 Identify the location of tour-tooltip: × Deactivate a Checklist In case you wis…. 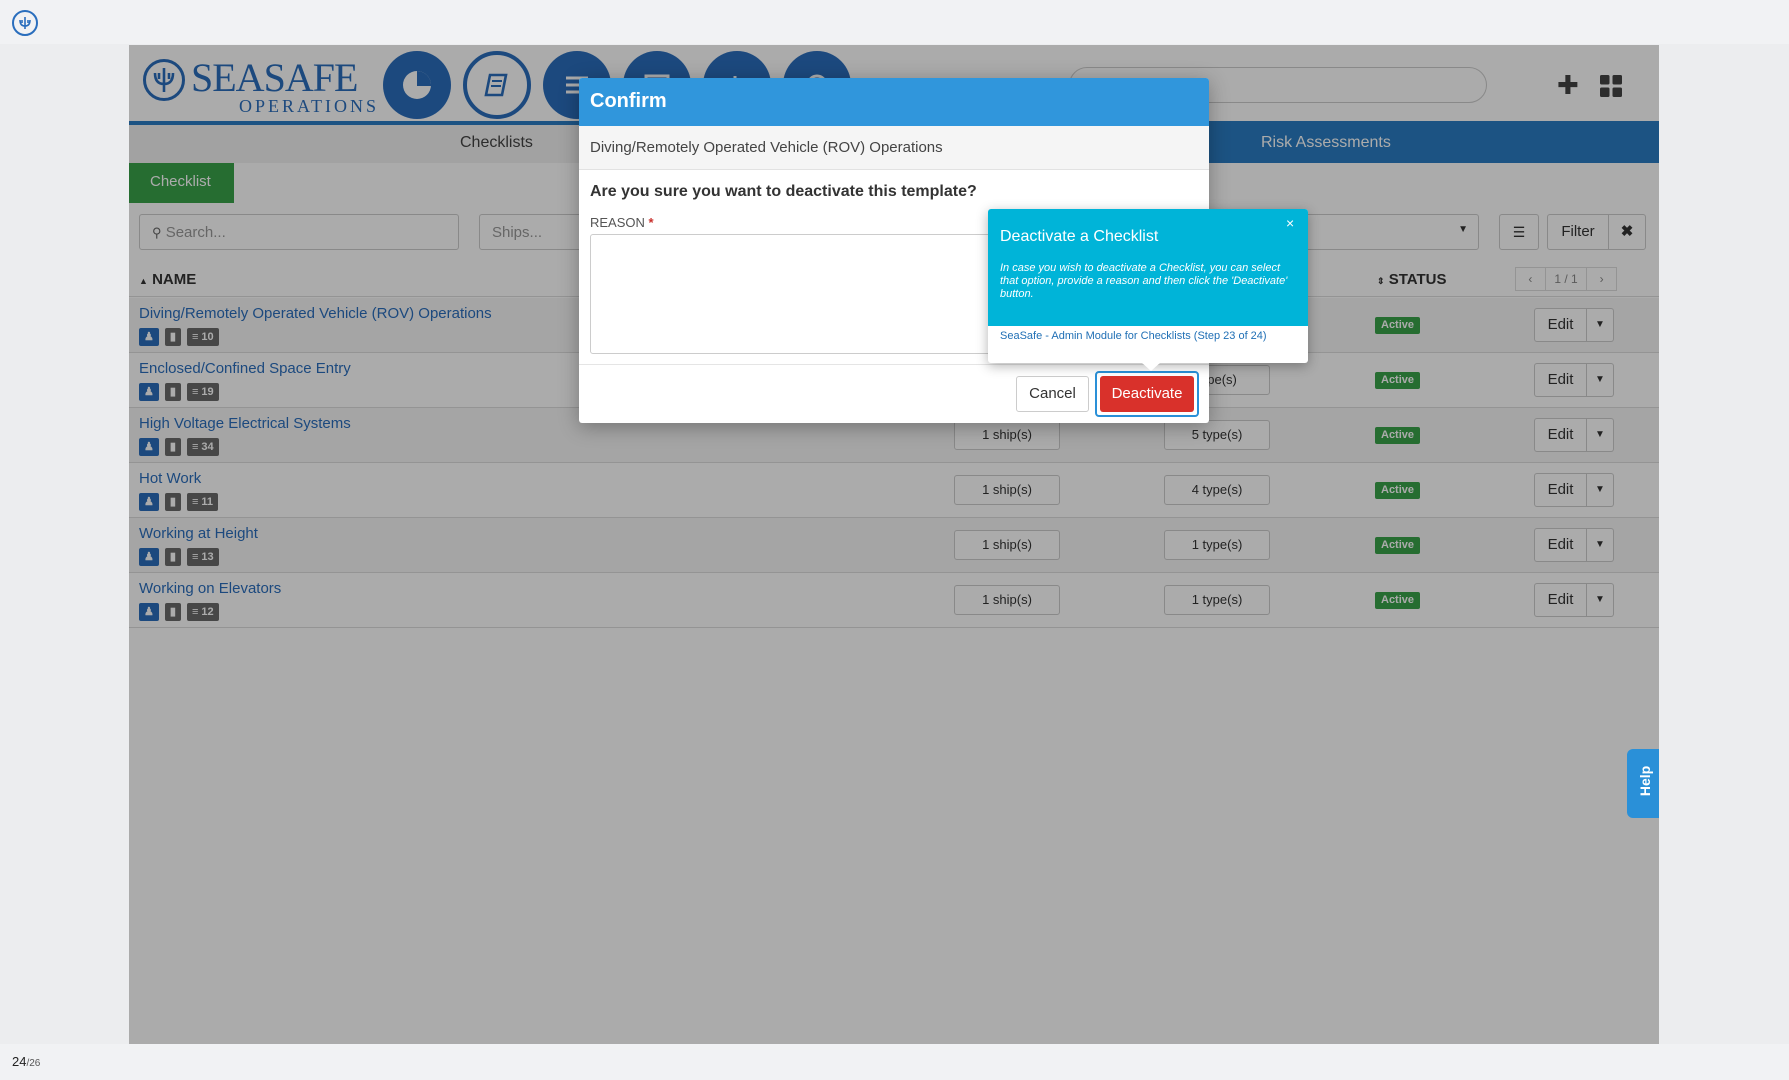
(1148, 290).